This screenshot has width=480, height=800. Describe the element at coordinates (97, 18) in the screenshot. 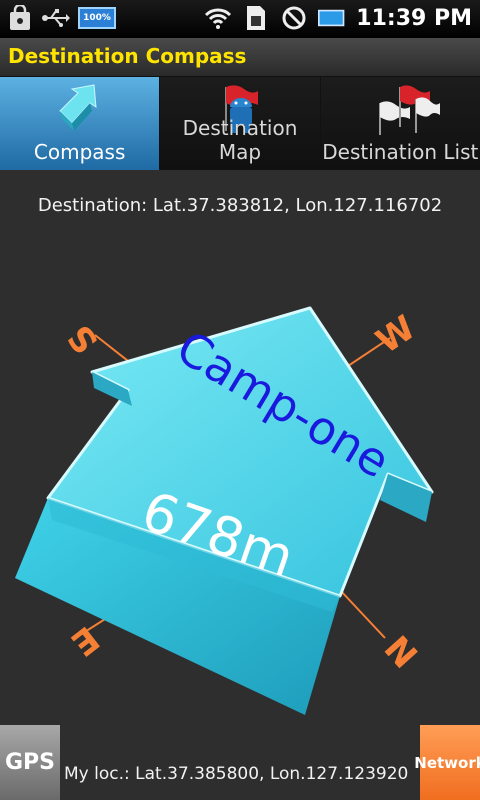

I see `battery-percent-icon: 100%` at that location.